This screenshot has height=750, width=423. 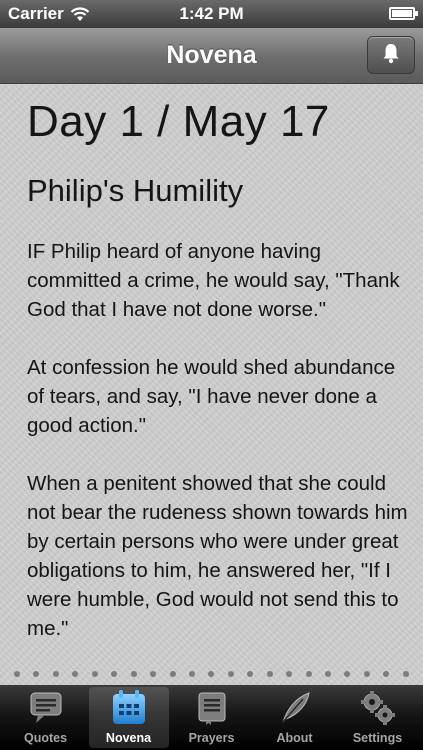 I want to click on calendar-icon, so click(x=129, y=708).